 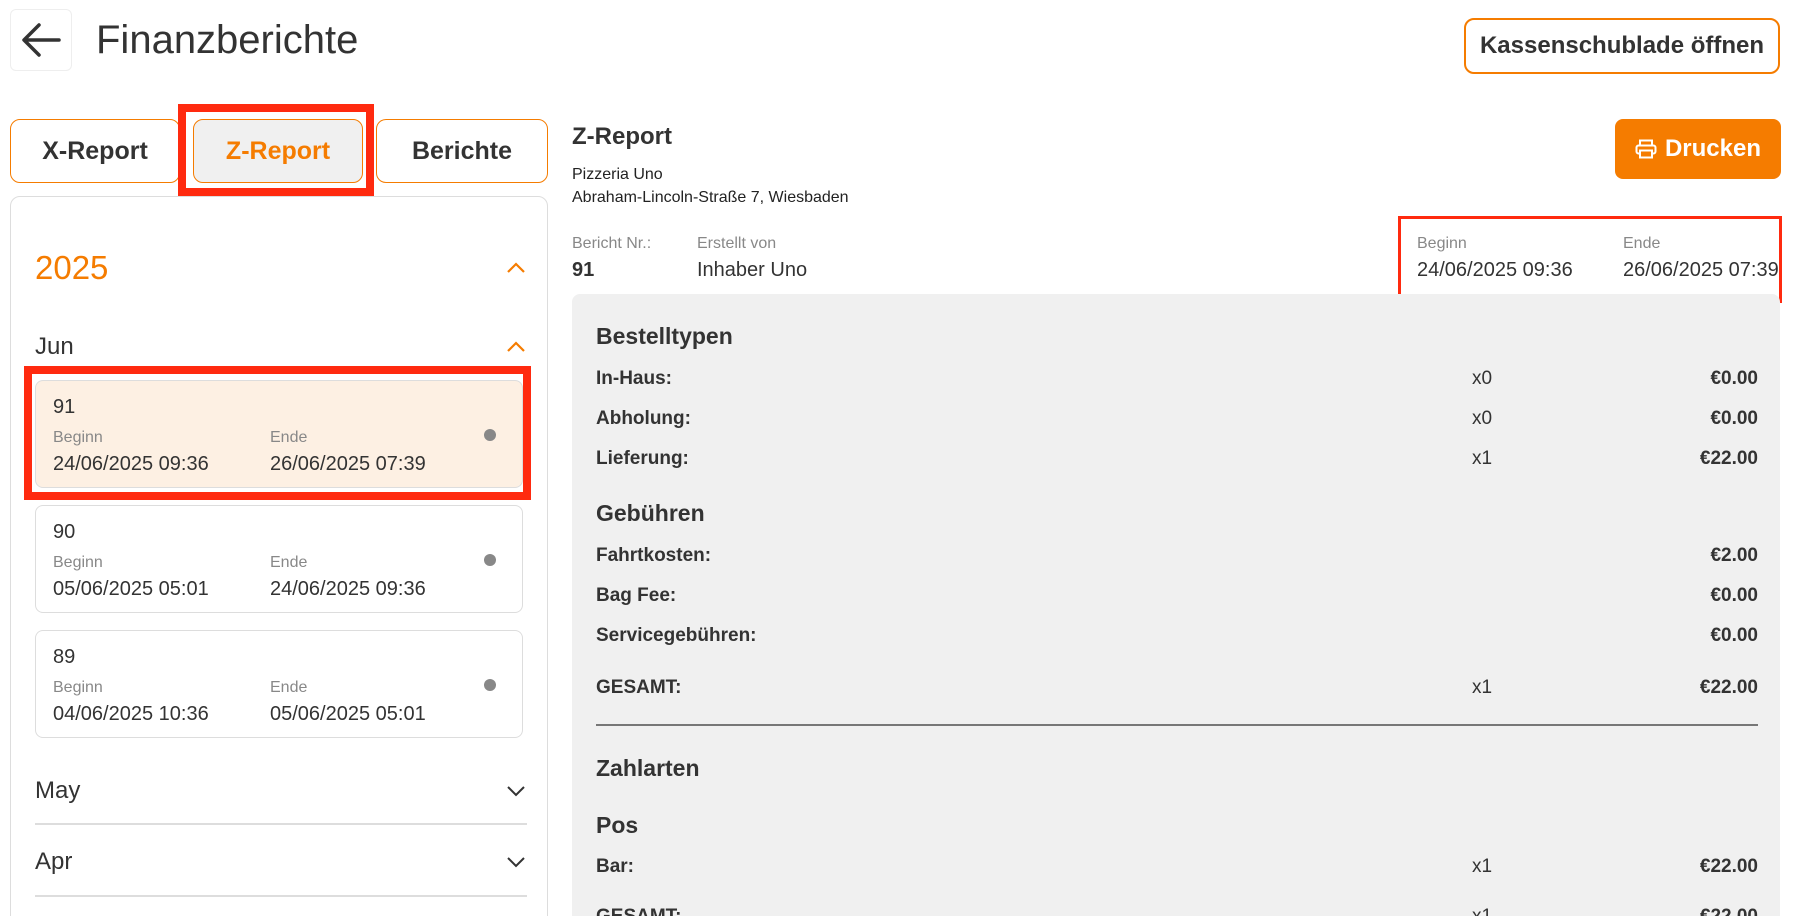 What do you see at coordinates (622, 136) in the screenshot?
I see `report-title: Z-Report` at bounding box center [622, 136].